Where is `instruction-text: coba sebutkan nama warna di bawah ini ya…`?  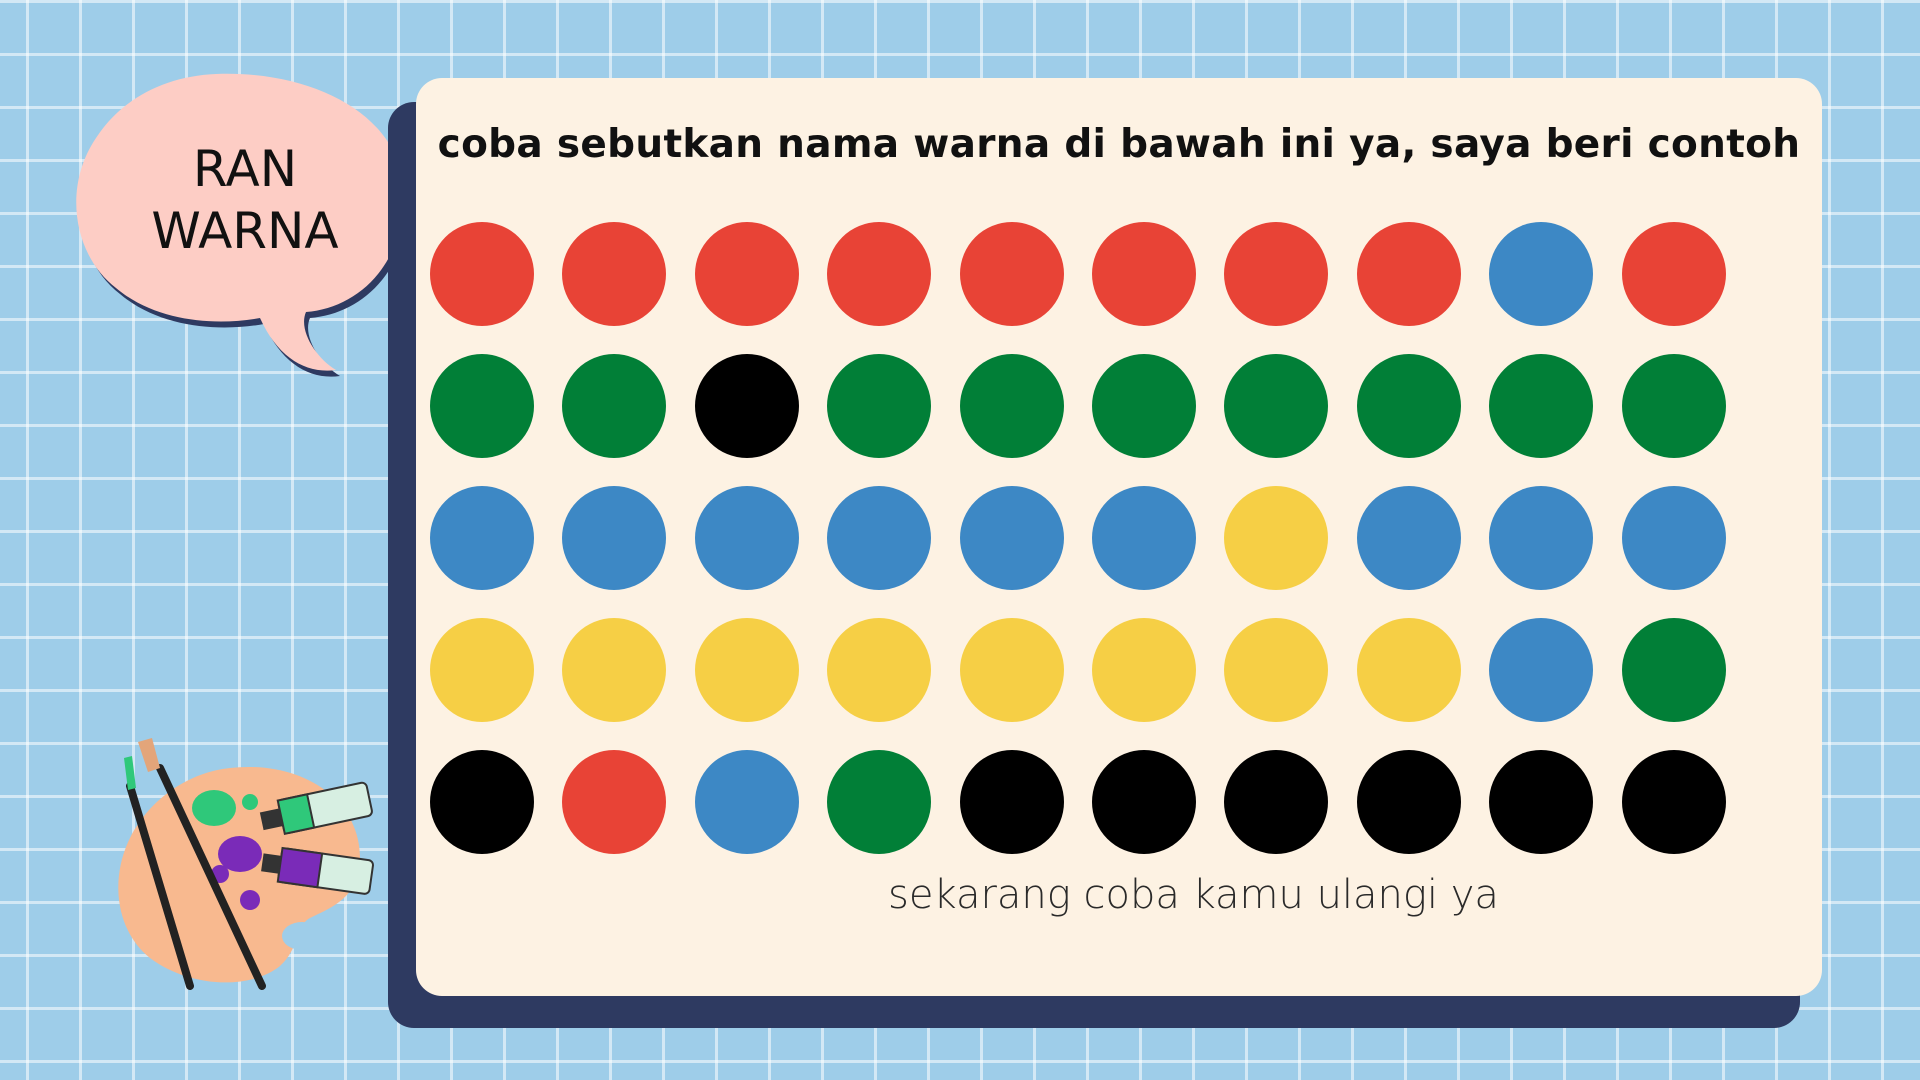
instruction-text: coba sebutkan nama warna di bawah ini ya… is located at coordinates (1119, 144).